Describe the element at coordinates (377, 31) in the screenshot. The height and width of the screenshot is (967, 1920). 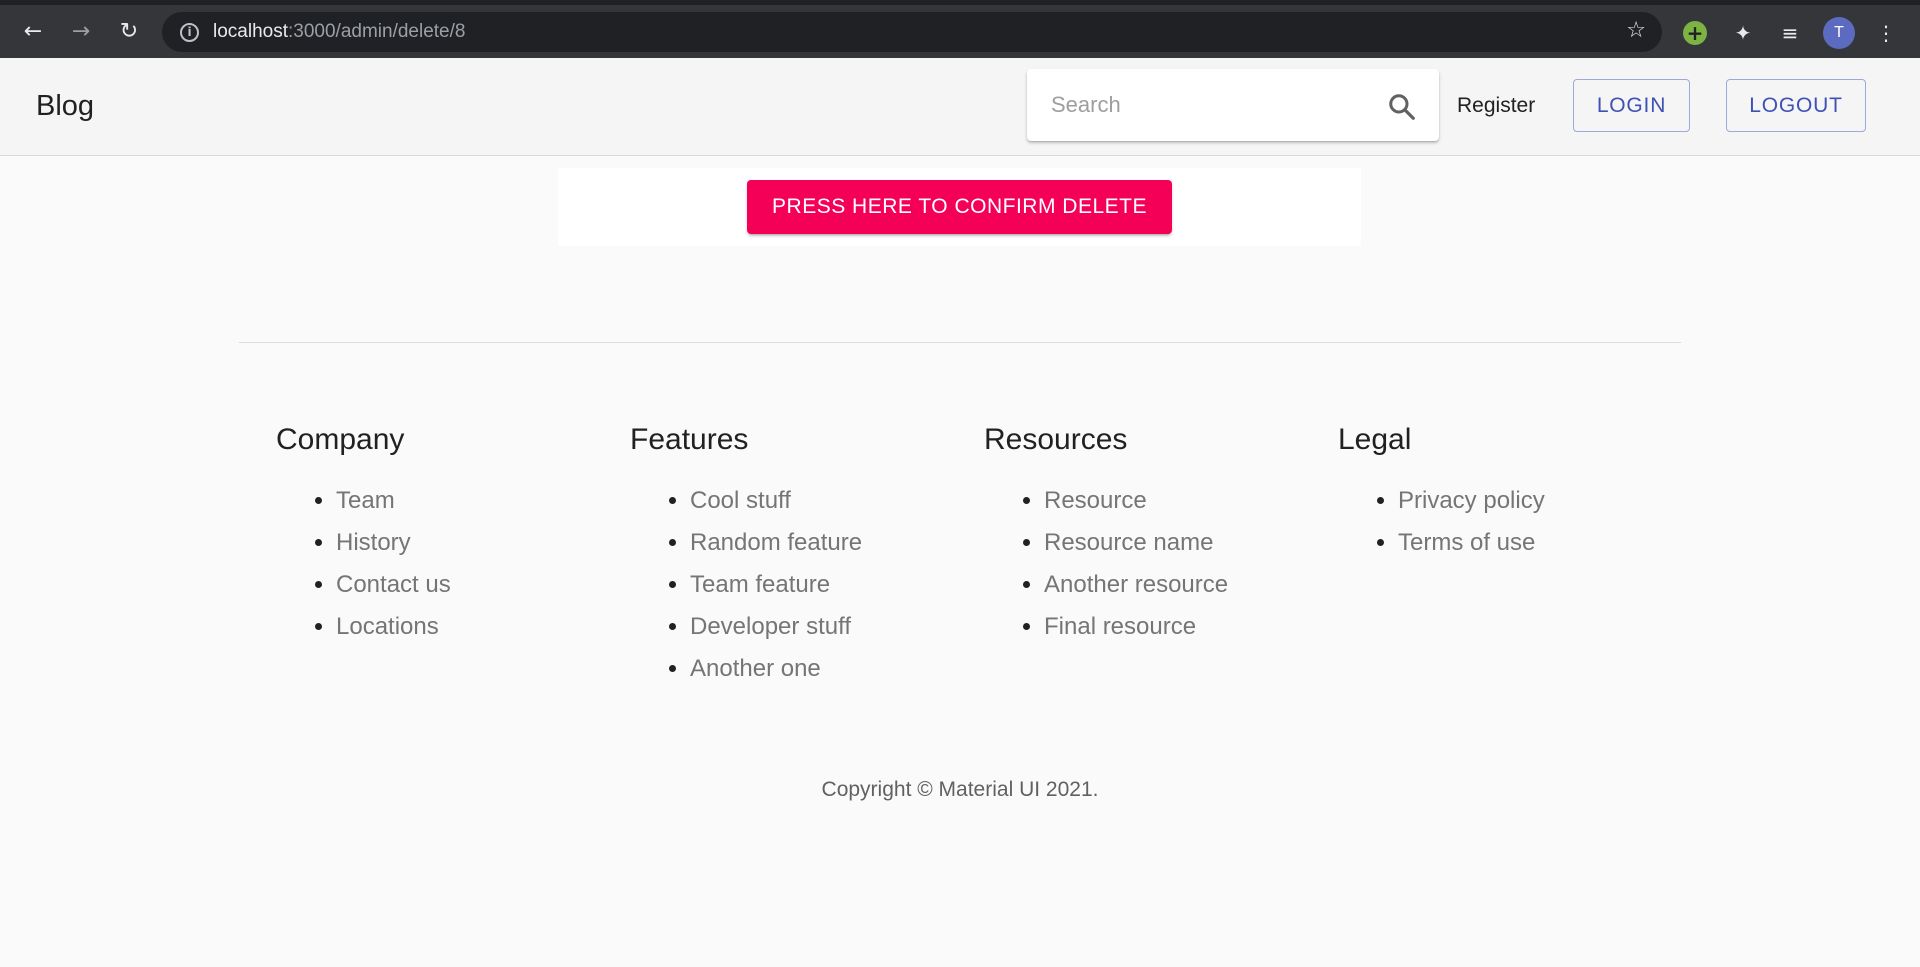
I see `url-path: :3000/admin/delete/8` at that location.